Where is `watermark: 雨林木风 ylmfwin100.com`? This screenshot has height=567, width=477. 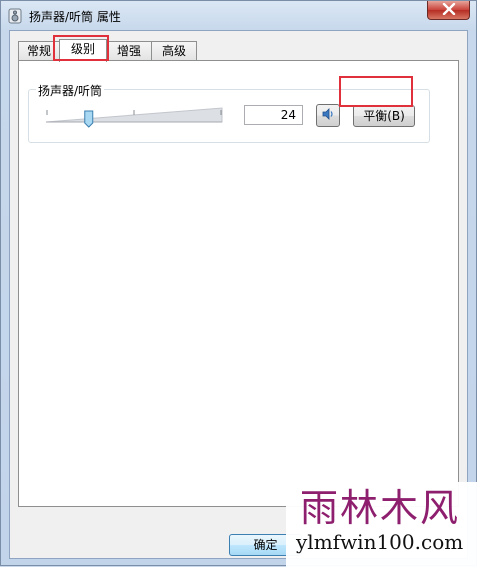
watermark: 雨林木风 ylmfwin100.com is located at coordinates (381, 524).